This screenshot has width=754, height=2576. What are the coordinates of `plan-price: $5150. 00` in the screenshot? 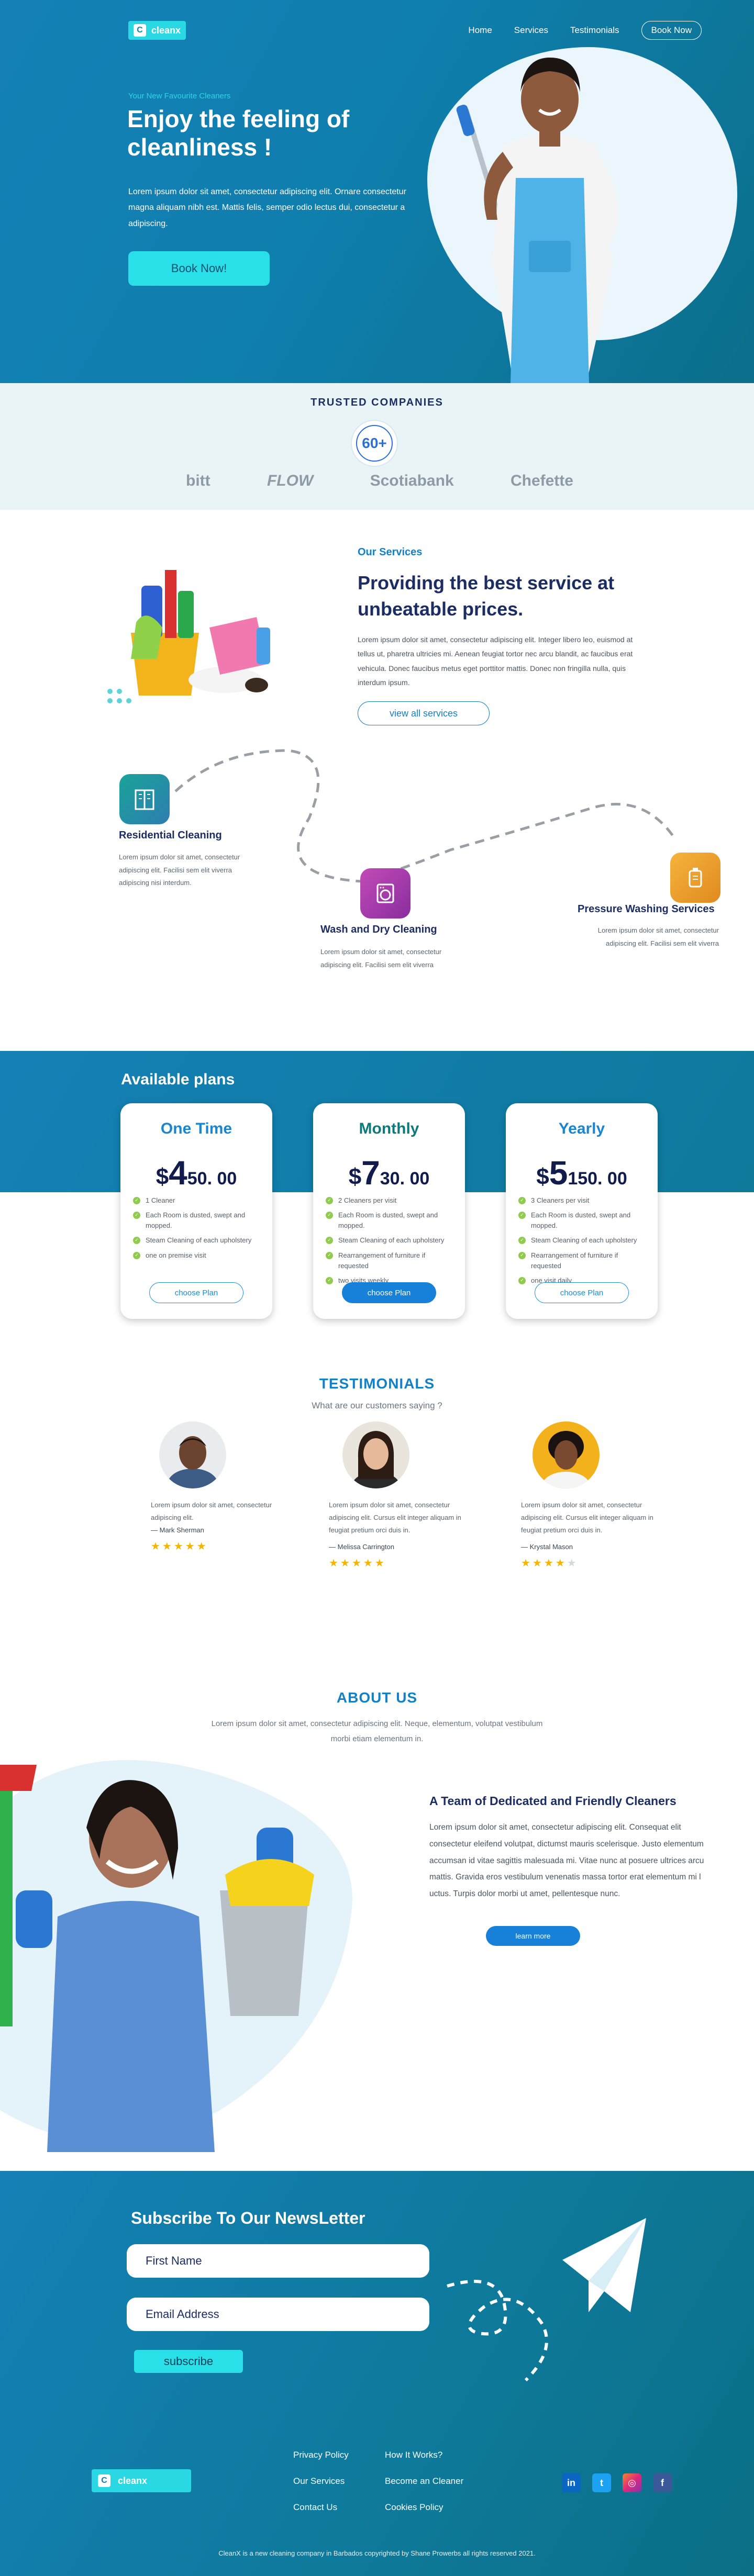 It's located at (581, 1173).